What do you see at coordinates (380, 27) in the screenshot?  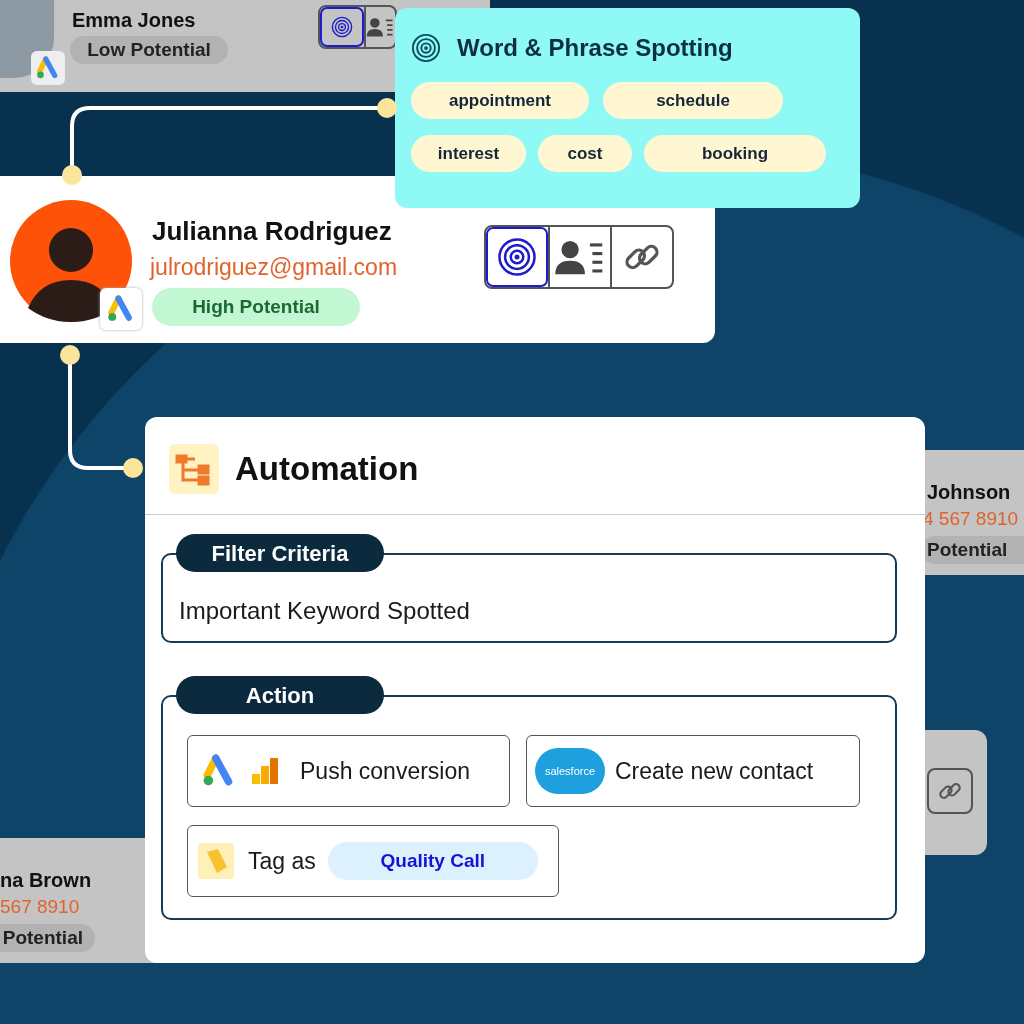 I see `contact-card-icon` at bounding box center [380, 27].